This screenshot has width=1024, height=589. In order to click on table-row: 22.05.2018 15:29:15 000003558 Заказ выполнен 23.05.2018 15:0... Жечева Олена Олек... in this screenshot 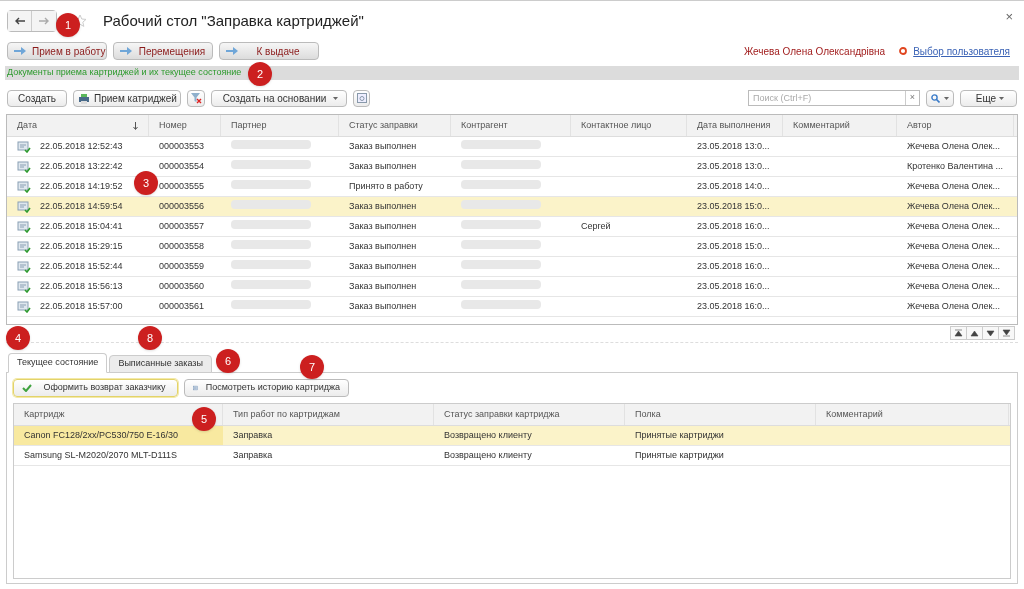, I will do `click(512, 247)`.